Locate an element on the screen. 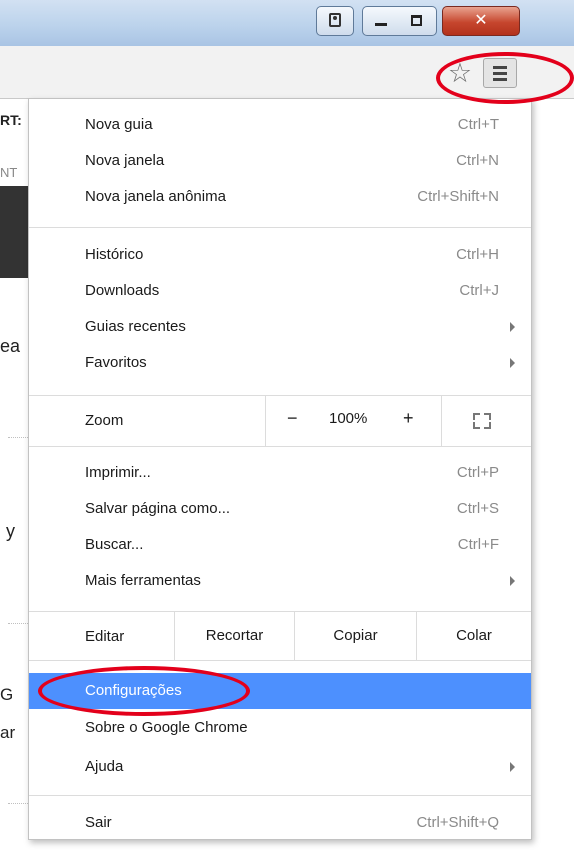  page-text-fragment: RT: is located at coordinates (11, 120).